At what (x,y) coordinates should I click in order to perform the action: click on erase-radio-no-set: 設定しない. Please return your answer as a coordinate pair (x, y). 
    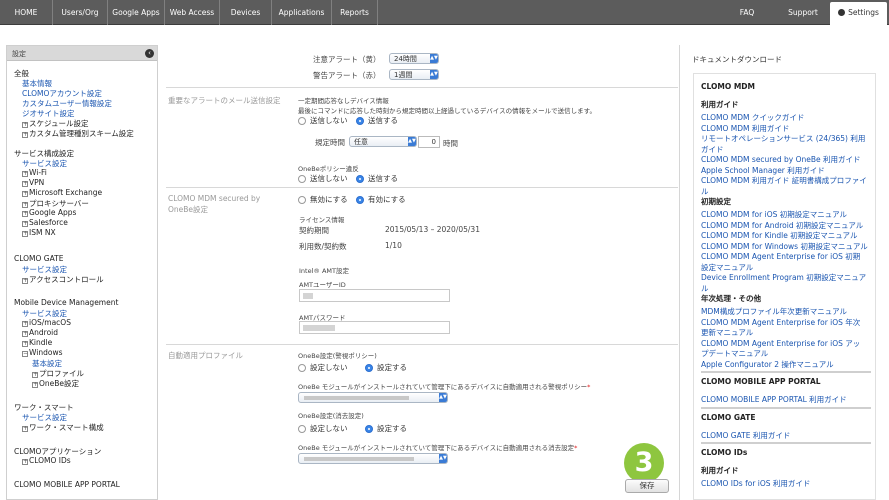
    Looking at the image, I should click on (323, 428).